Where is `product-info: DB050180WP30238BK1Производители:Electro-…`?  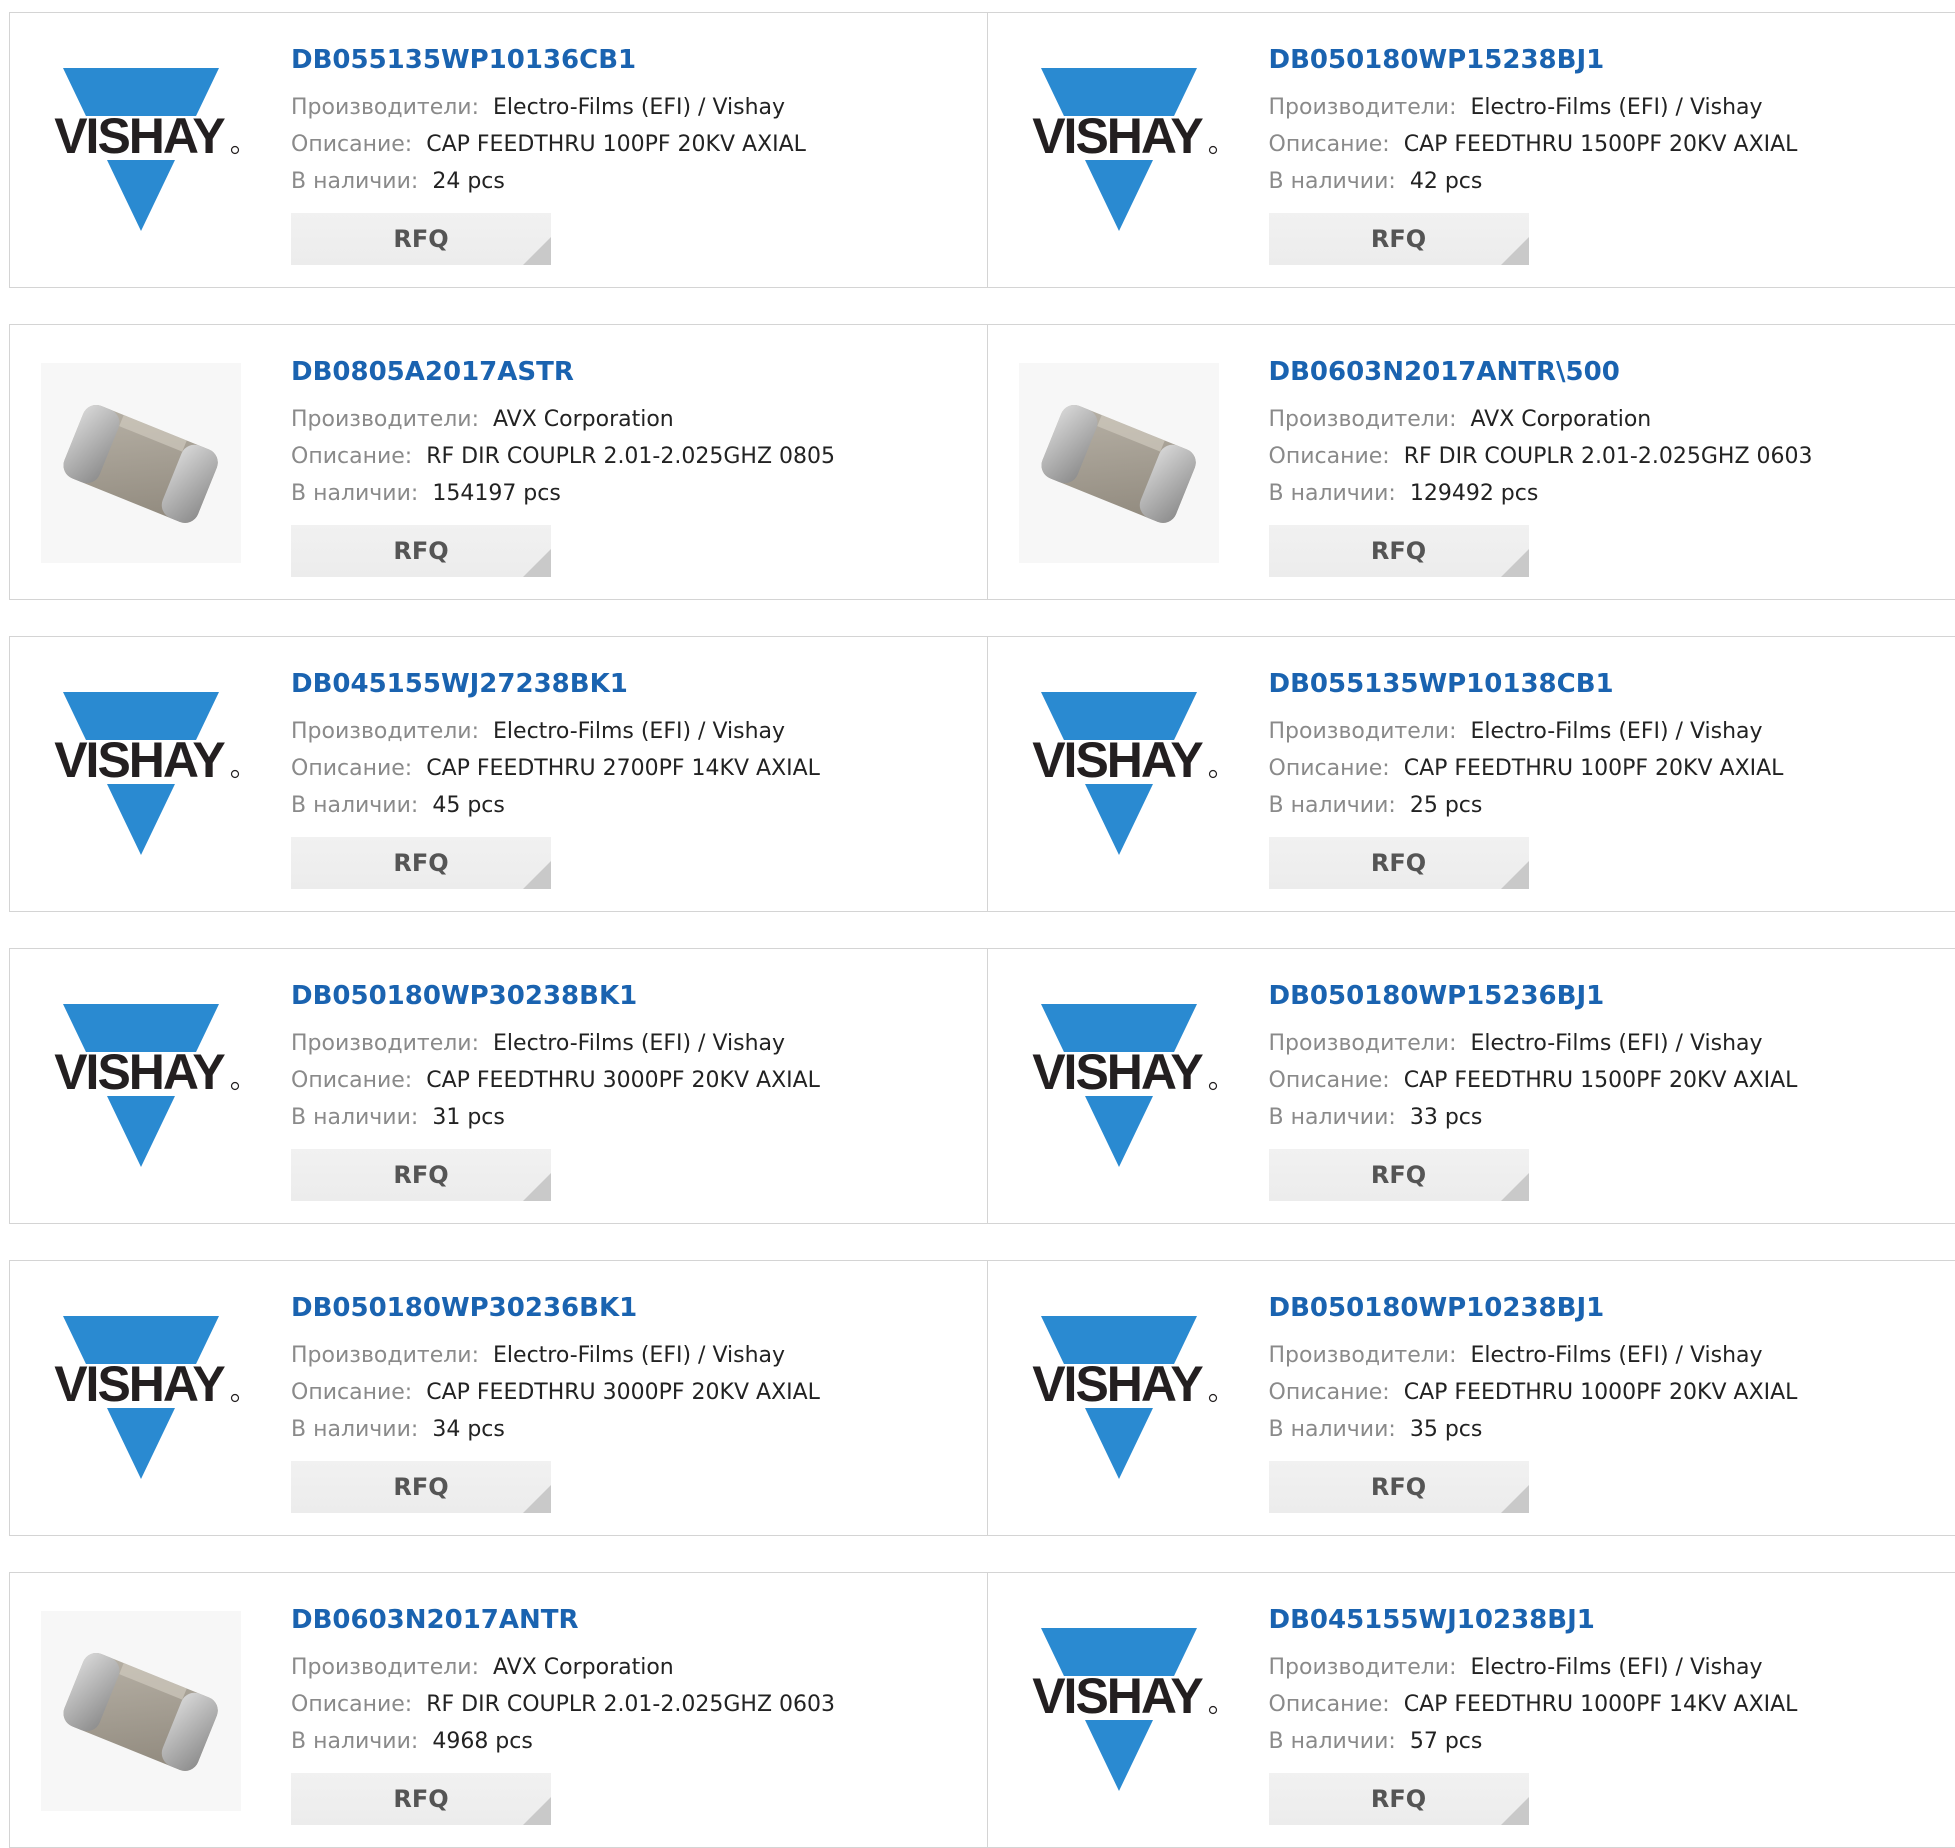 product-info: DB050180WP30238BK1Производители:Electro-… is located at coordinates (634, 1090).